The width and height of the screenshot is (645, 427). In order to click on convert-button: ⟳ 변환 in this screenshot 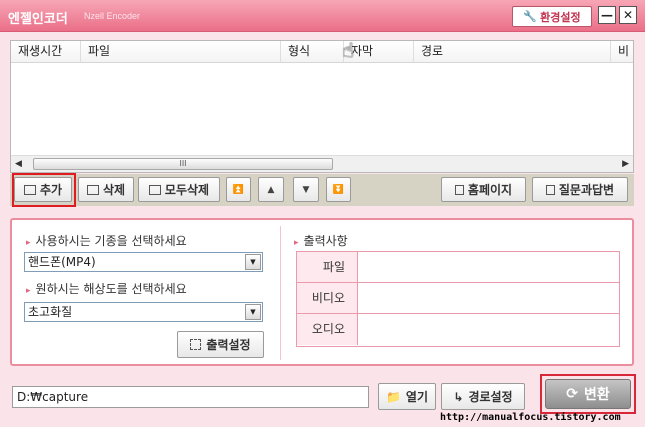, I will do `click(588, 394)`.